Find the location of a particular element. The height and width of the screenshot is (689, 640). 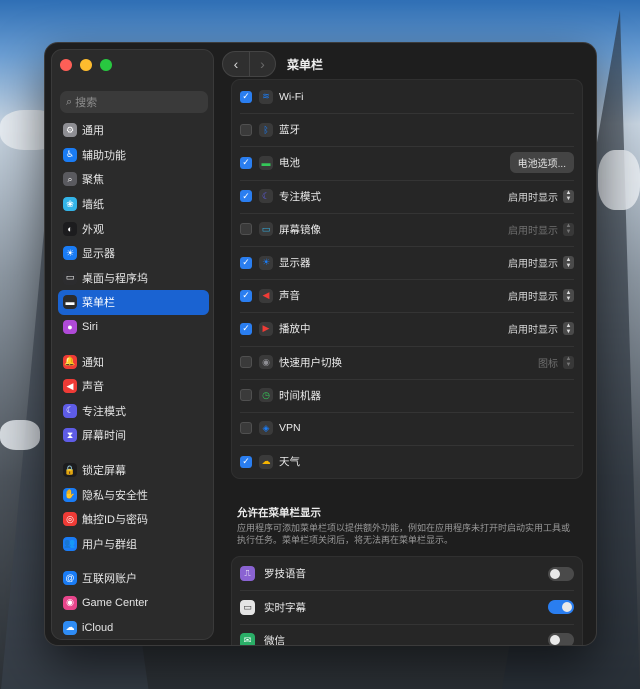

sidebar-item-gear: ⚙ 通用 is located at coordinates (133, 130).